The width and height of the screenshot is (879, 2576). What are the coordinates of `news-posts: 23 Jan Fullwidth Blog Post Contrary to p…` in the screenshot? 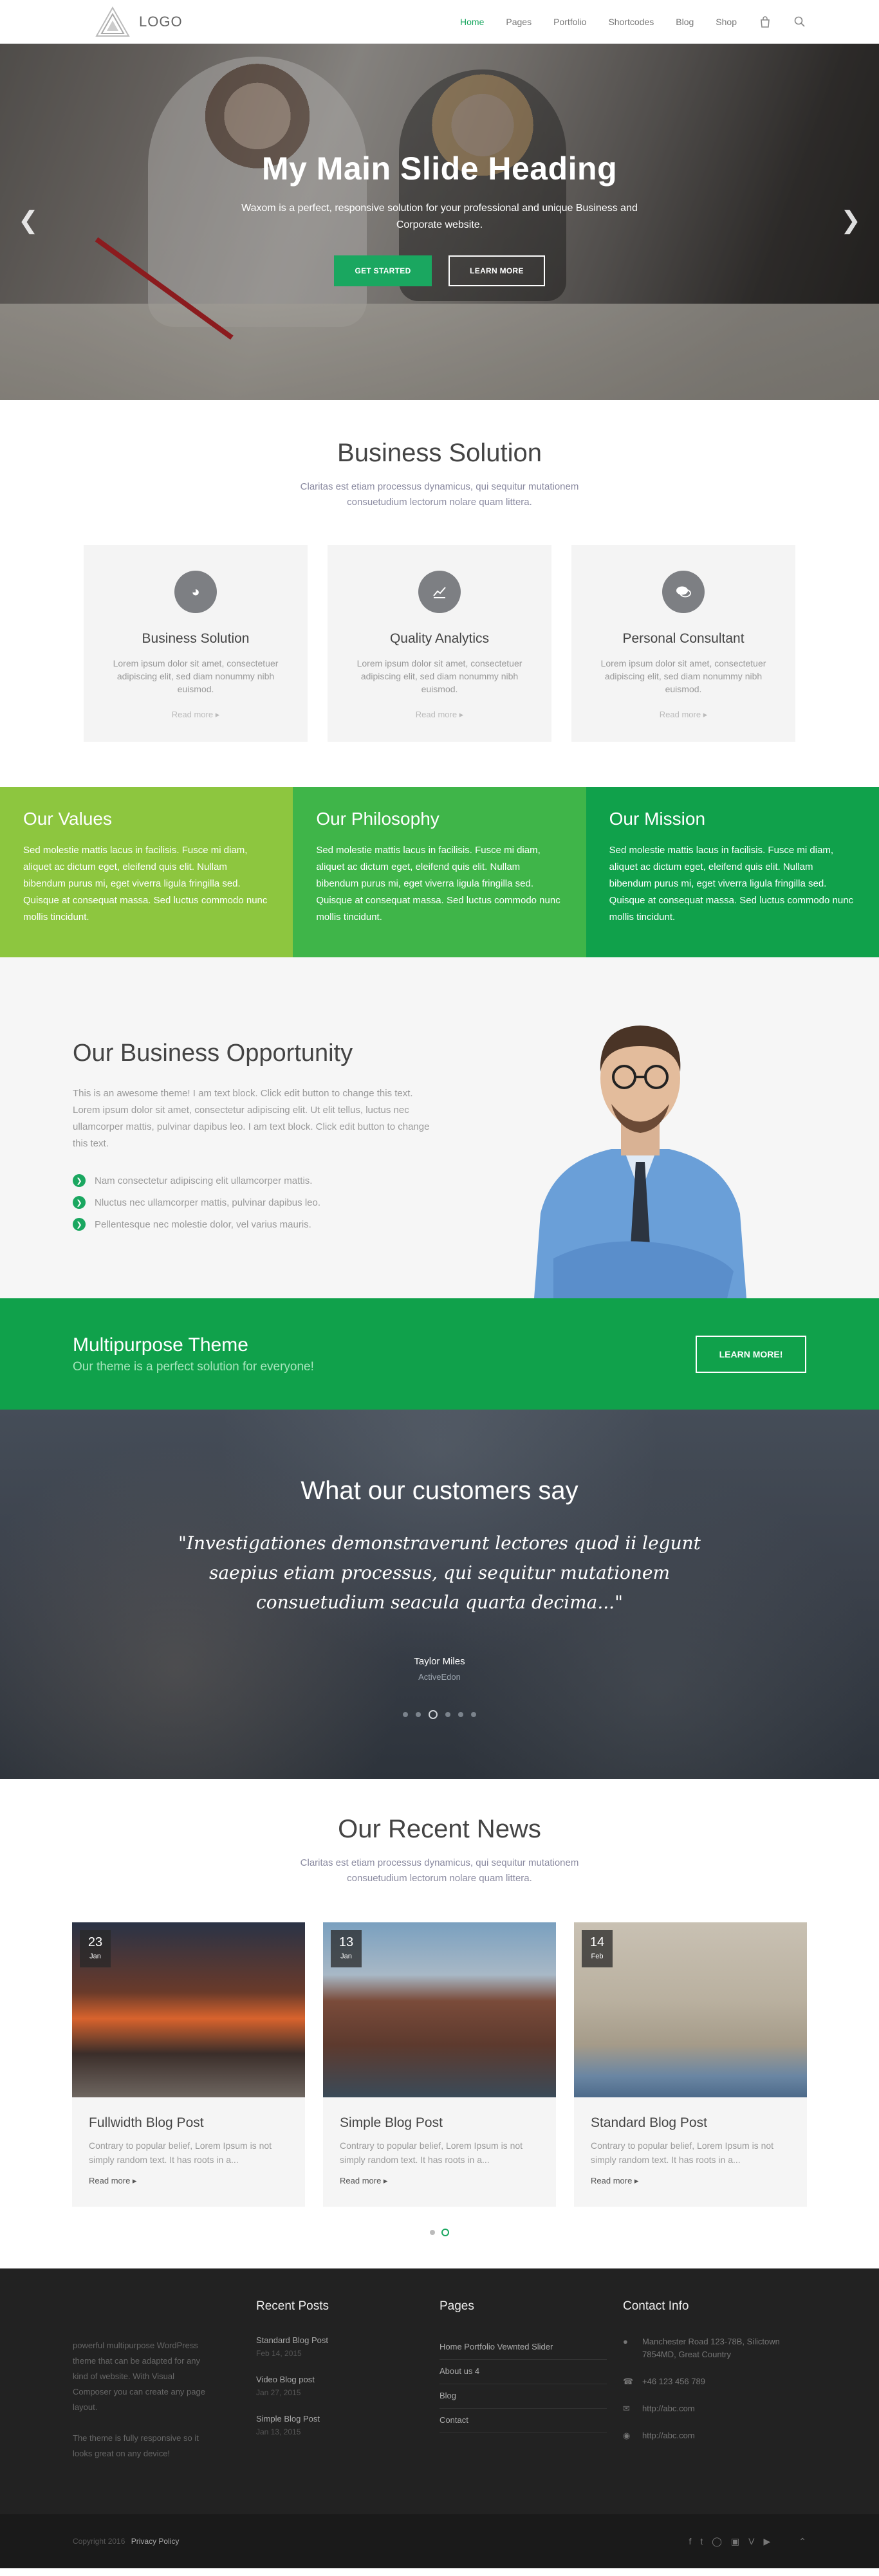 It's located at (439, 2064).